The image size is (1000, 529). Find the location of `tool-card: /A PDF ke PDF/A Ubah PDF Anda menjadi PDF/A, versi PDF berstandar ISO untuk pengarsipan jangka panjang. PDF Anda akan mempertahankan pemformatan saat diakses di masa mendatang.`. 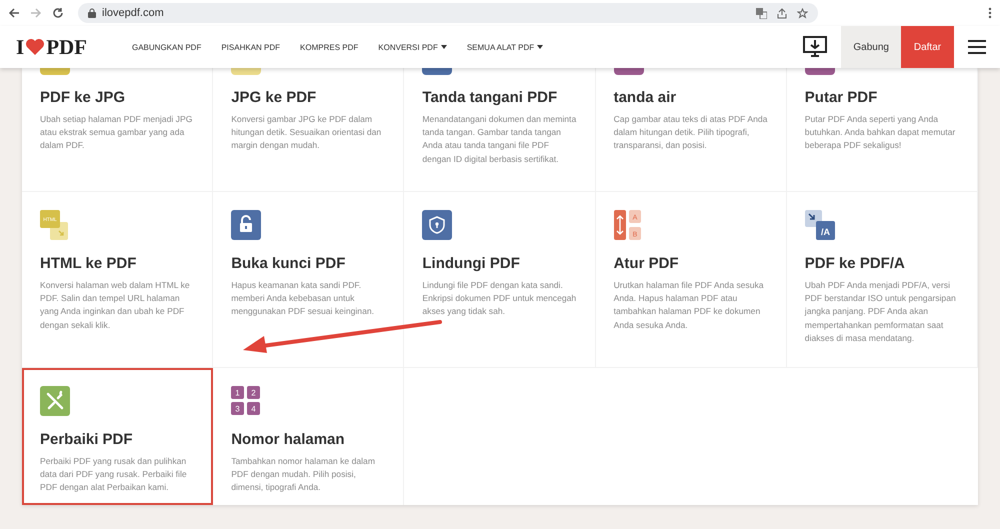

tool-card: /A PDF ke PDF/A Ubah PDF Anda menjadi PDF/A, versi PDF berstandar ISO untuk pengarsipan jangka panjang. PDF Anda akan mempertahankan pemformatan saat diakses di masa mendatang. is located at coordinates (882, 280).